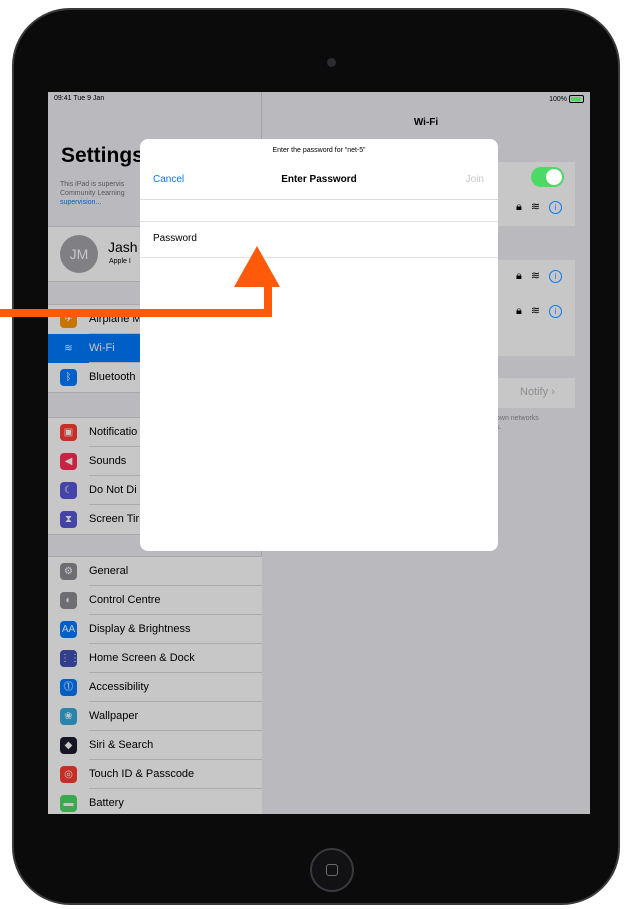 The height and width of the screenshot is (909, 630). What do you see at coordinates (576, 99) in the screenshot?
I see `battery-icon` at bounding box center [576, 99].